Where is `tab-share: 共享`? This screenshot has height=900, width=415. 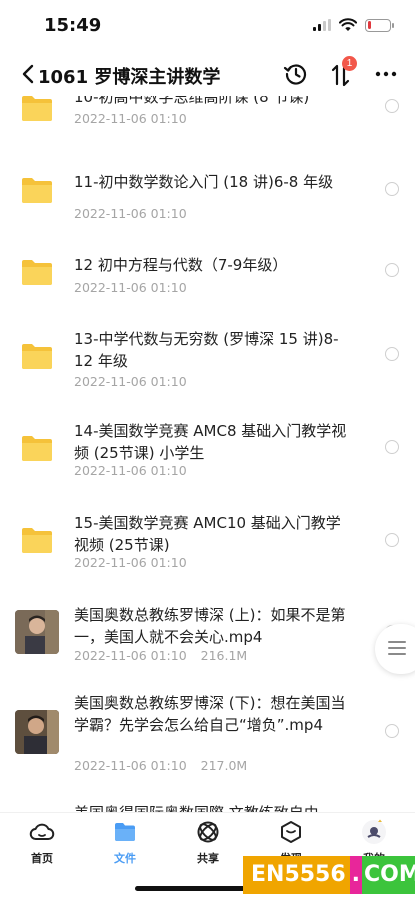
tab-share: 共享 is located at coordinates (208, 844).